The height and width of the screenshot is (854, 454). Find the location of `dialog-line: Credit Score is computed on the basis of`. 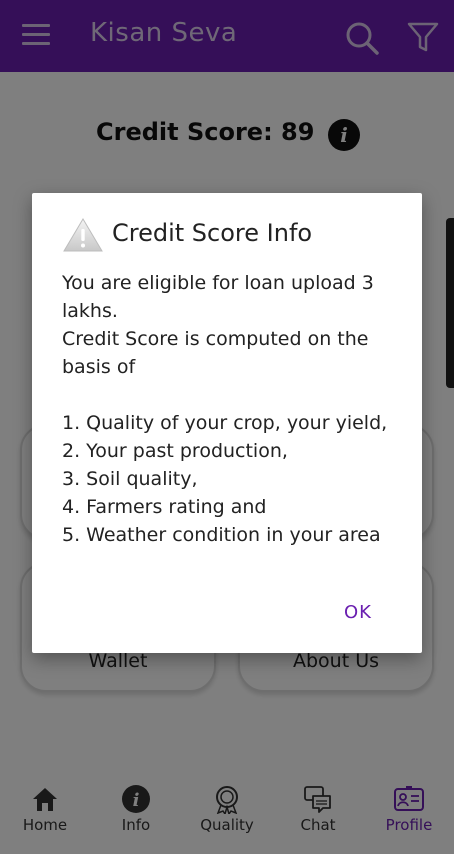

dialog-line: Credit Score is computed on the basis of is located at coordinates (215, 353).